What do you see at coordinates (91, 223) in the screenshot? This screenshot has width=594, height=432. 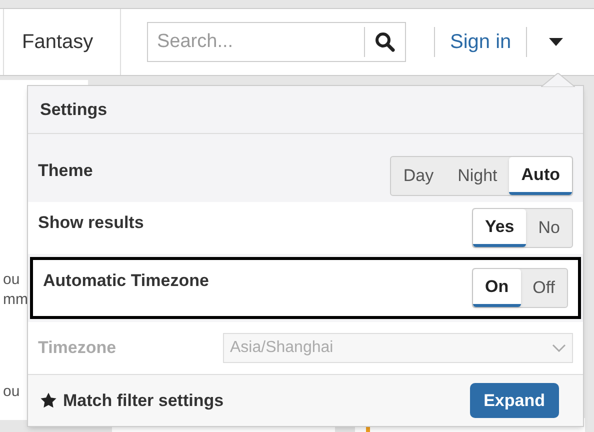 I see `setting-label: Show results` at bounding box center [91, 223].